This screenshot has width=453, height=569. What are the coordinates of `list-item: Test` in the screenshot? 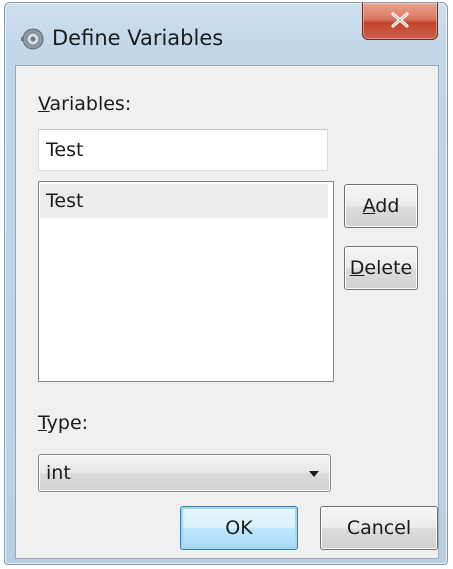 It's located at (184, 201).